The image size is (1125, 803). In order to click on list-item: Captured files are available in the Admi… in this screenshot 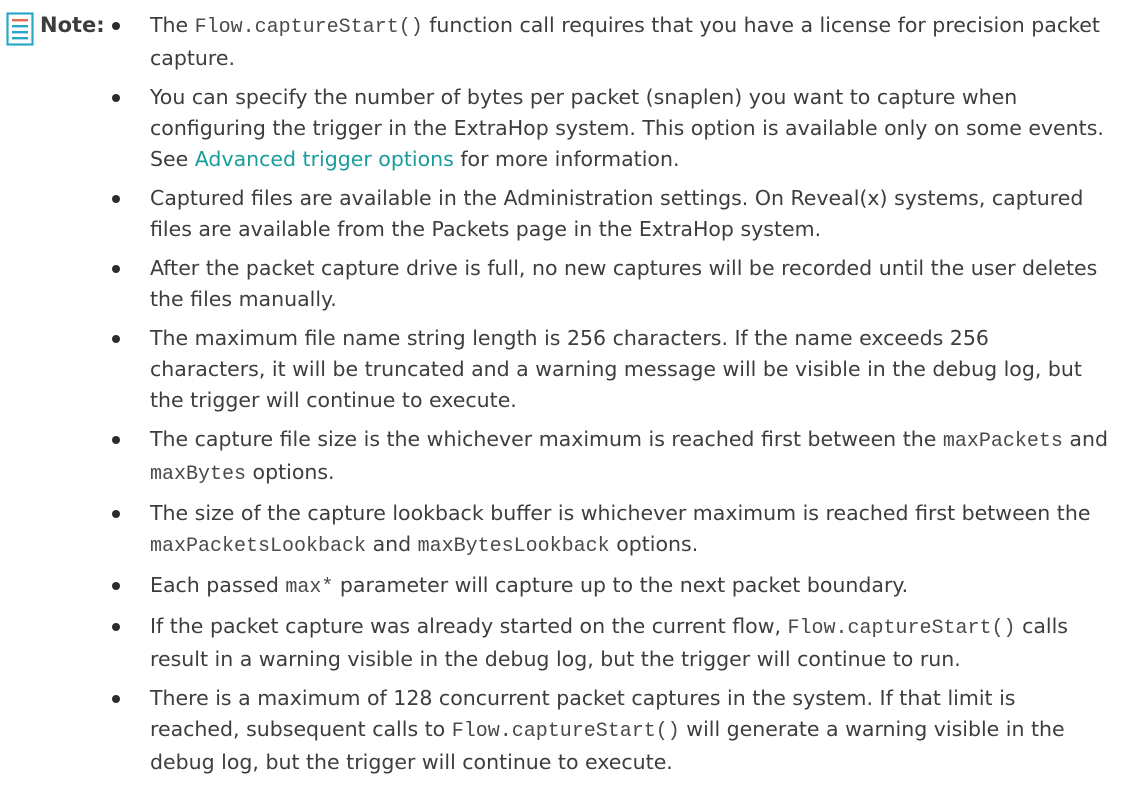, I will do `click(610, 214)`.